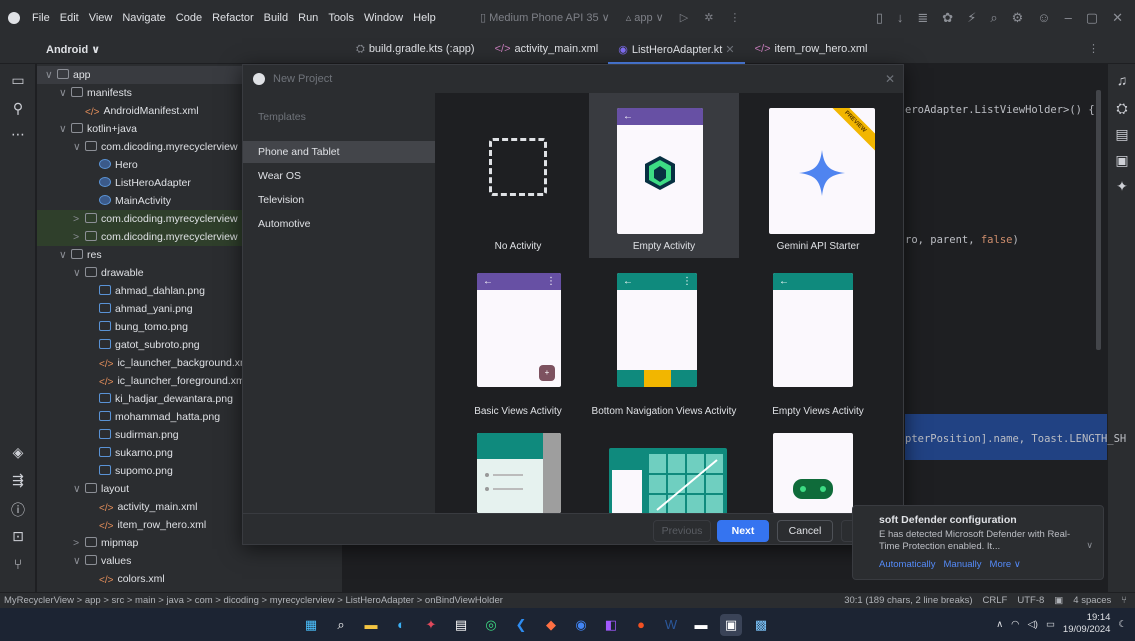 This screenshot has height=641, width=1135. What do you see at coordinates (41, 18) in the screenshot?
I see `menu-file: File` at bounding box center [41, 18].